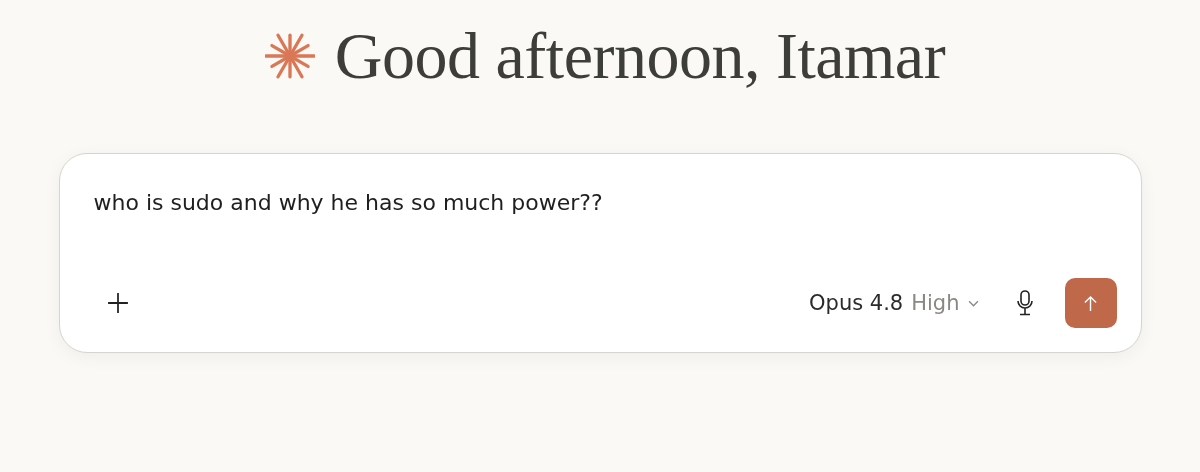  Describe the element at coordinates (973, 303) in the screenshot. I see `chevron-down-icon` at that location.